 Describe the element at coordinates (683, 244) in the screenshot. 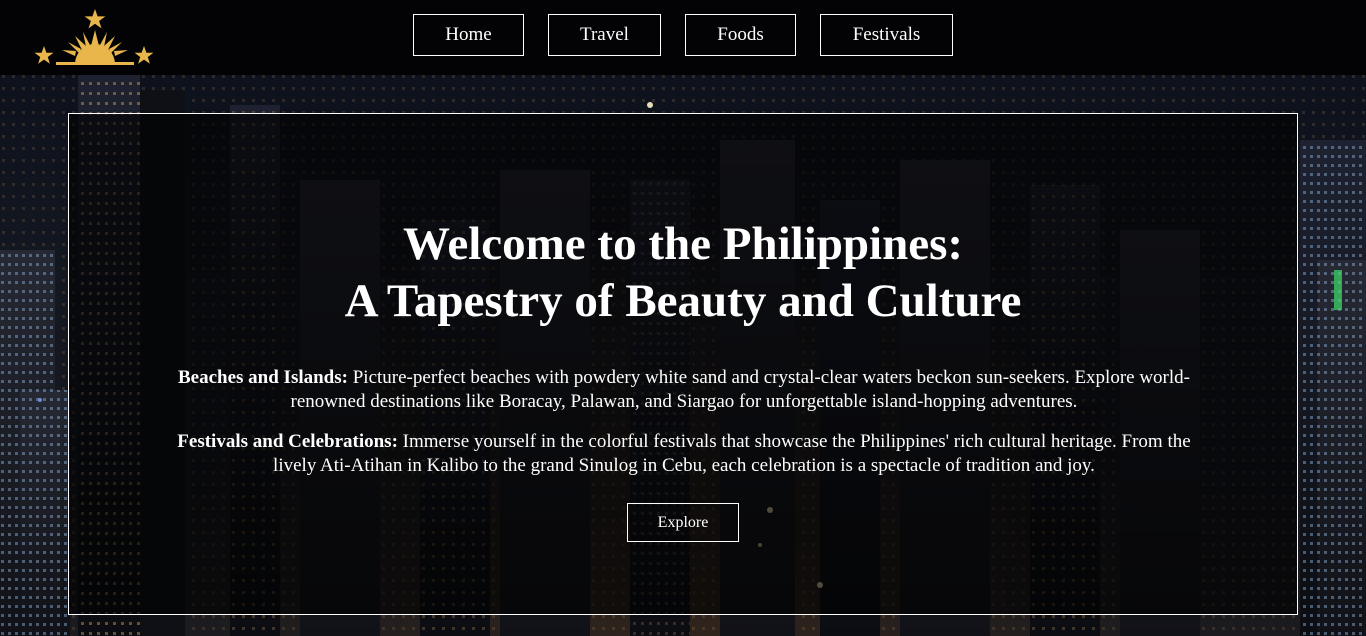

I see `hero-title-line-1: Welcome to the Philippines:` at that location.